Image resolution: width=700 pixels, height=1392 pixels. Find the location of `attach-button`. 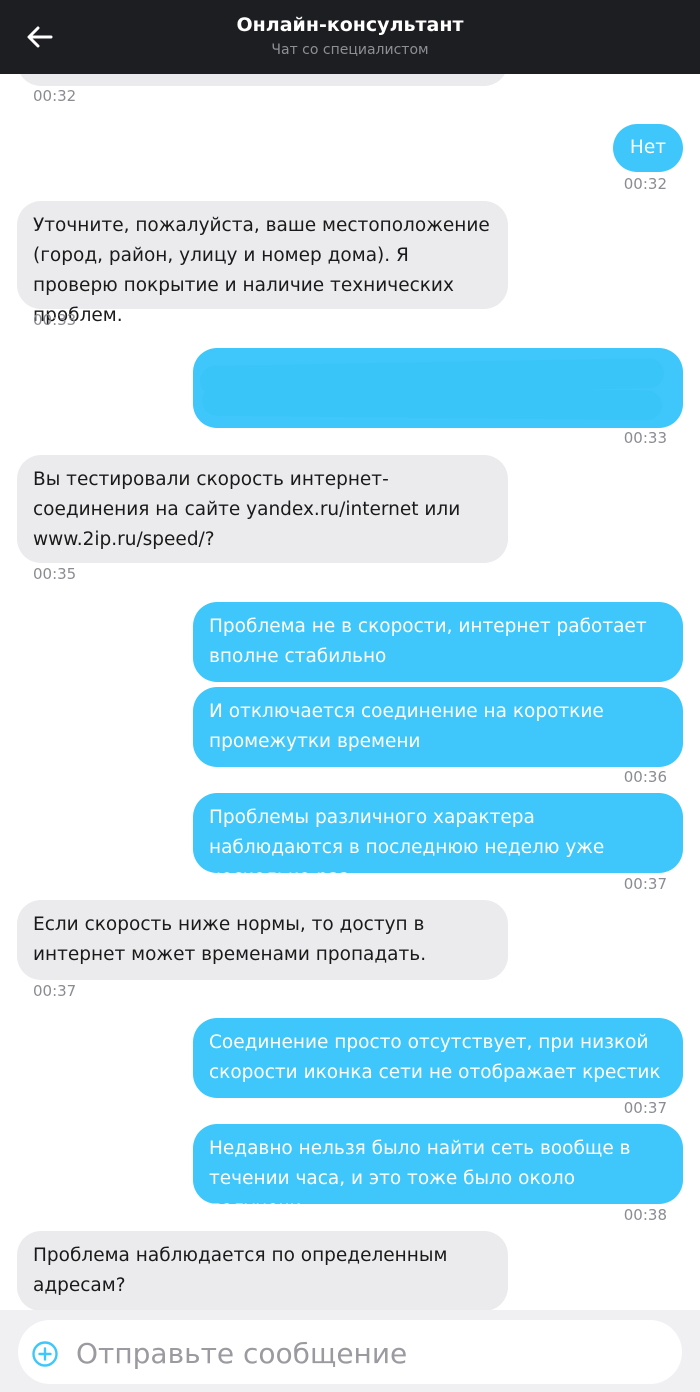

attach-button is located at coordinates (45, 1354).